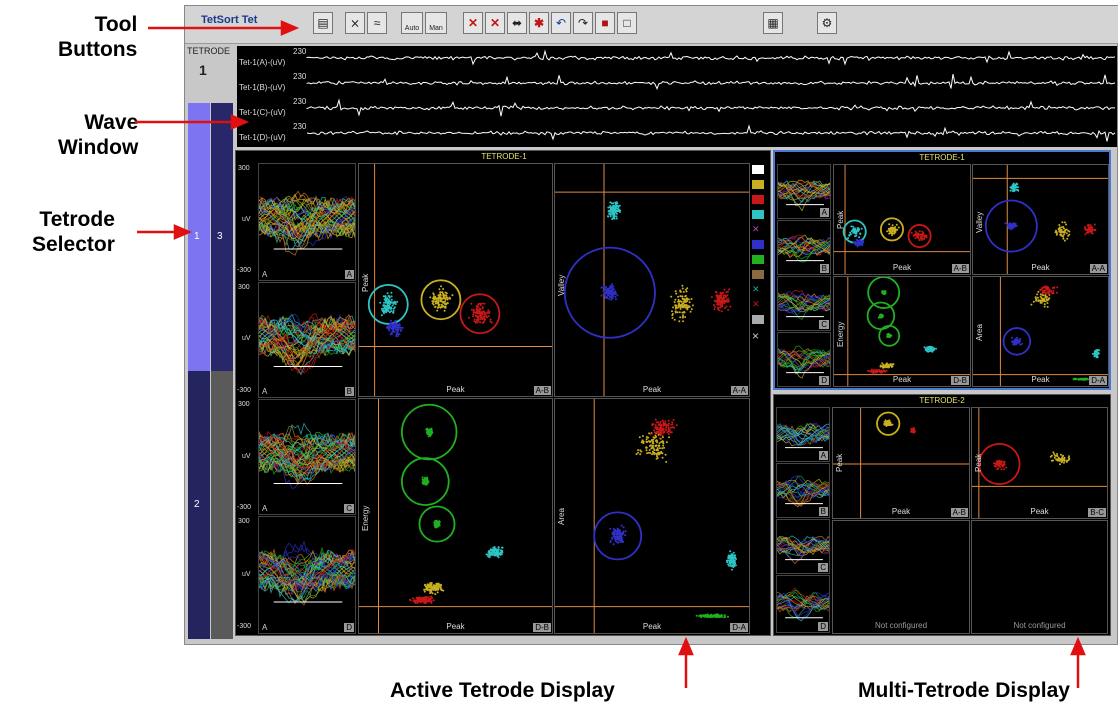  I want to click on auto-label: Auto, so click(412, 28).